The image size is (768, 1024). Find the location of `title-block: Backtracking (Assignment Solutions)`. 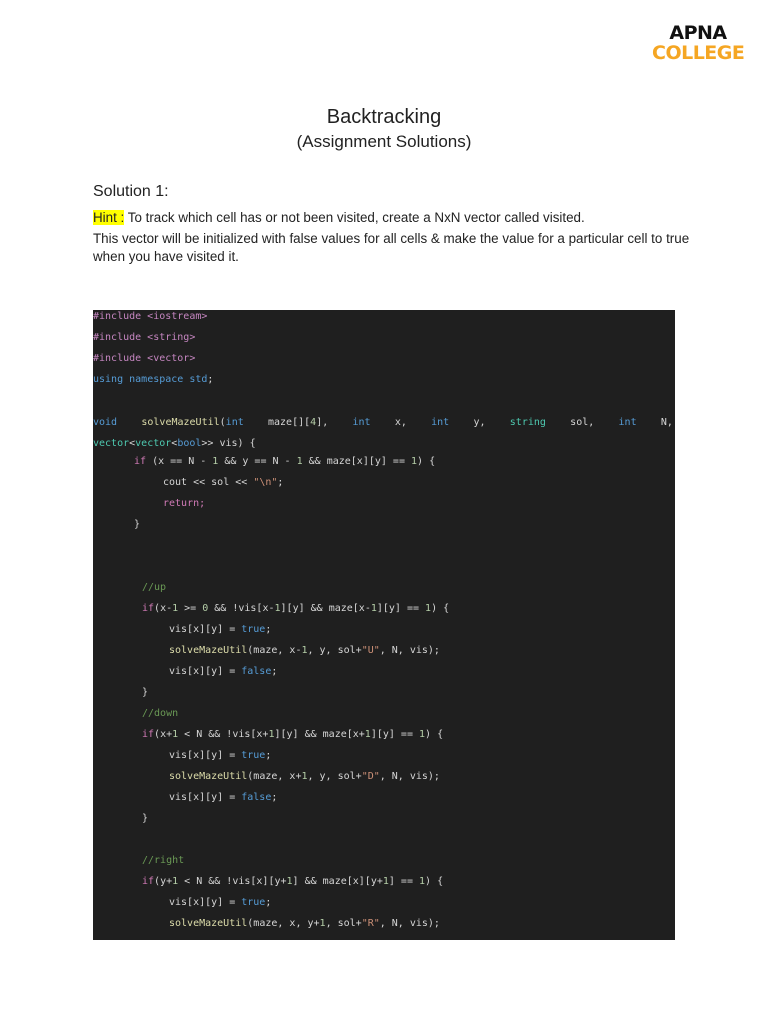

title-block: Backtracking (Assignment Solutions) is located at coordinates (384, 129).